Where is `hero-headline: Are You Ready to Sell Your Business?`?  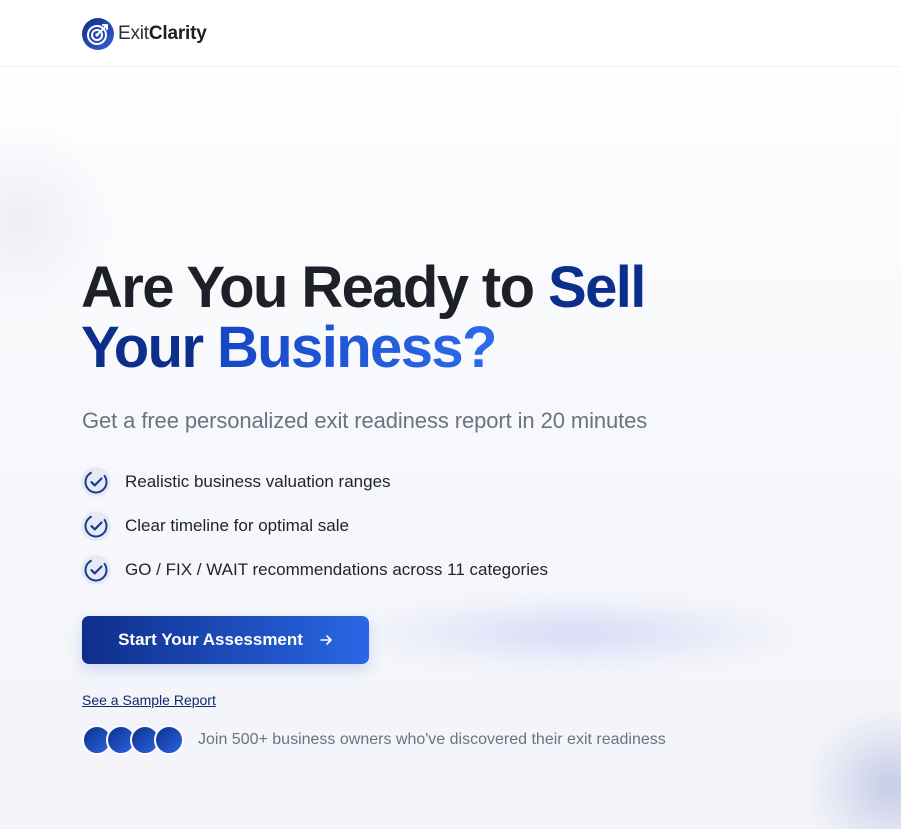 hero-headline: Are You Ready to Sell Your Business? is located at coordinates (461, 318).